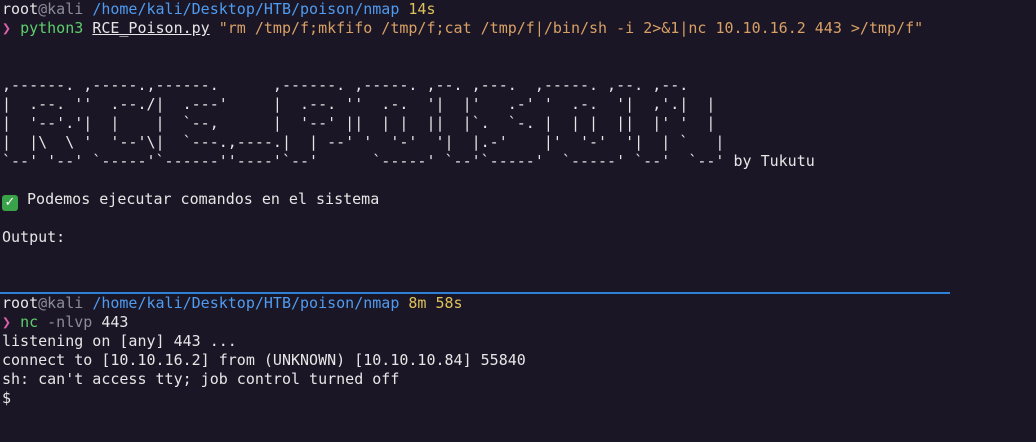 This screenshot has width=1036, height=442. Describe the element at coordinates (774, 161) in the screenshot. I see `banner-byline: by Tukutu` at that location.